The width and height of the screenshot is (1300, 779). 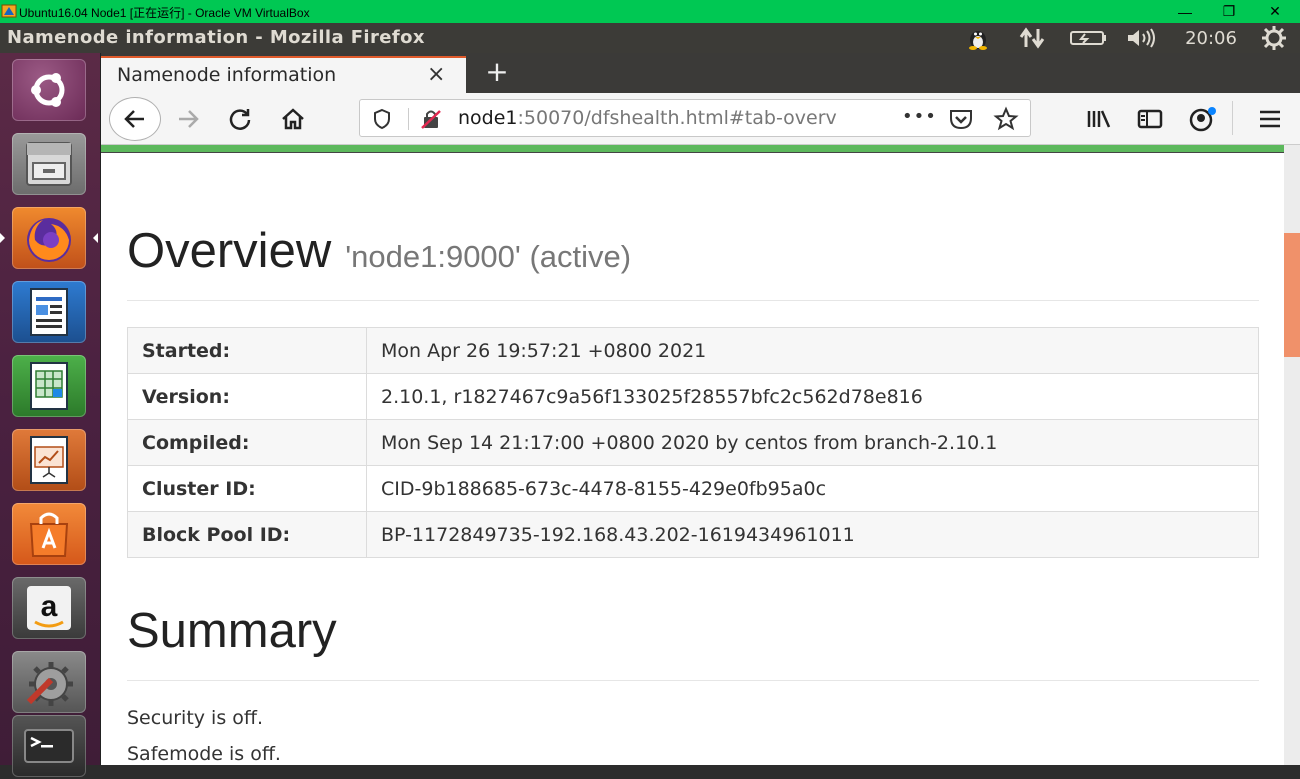 I want to click on launcher-system-settings, so click(x=49, y=682).